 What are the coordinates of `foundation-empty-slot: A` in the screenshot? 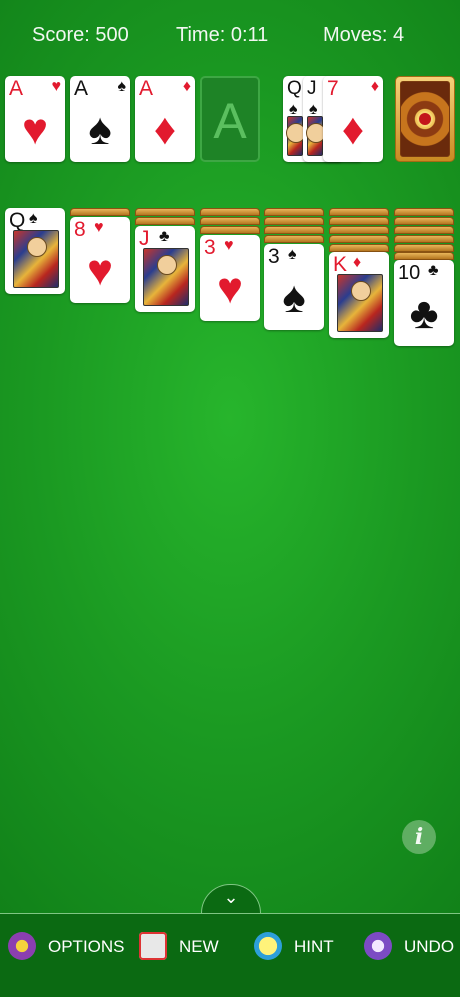 It's located at (230, 119).